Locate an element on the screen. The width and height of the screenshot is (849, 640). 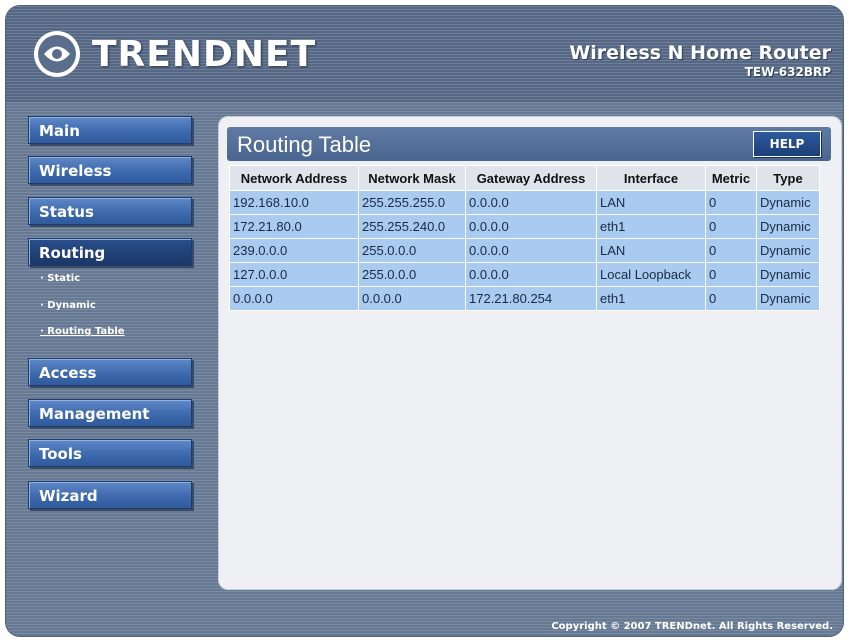
cell-network-address: 127.0.0.0 is located at coordinates (294, 274).